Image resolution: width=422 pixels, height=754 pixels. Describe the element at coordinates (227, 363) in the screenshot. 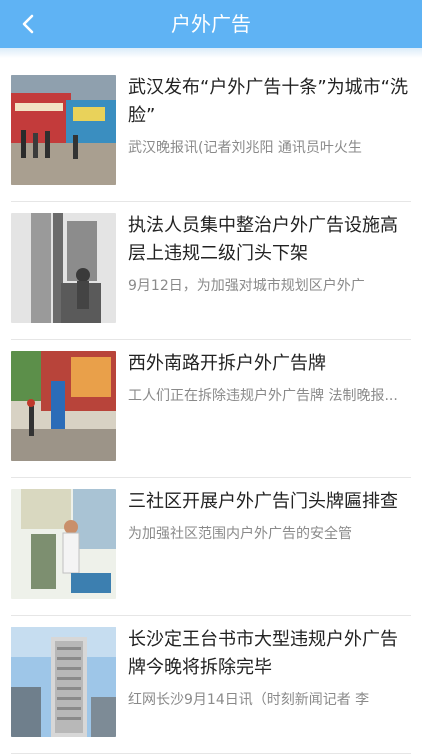

I see `article-headline: 西外南路开拆户外广告牌` at that location.